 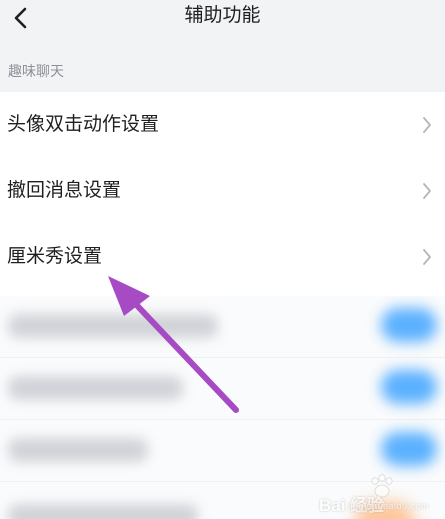 What do you see at coordinates (222, 191) in the screenshot?
I see `recall-message-setting: 撤回消息设置` at bounding box center [222, 191].